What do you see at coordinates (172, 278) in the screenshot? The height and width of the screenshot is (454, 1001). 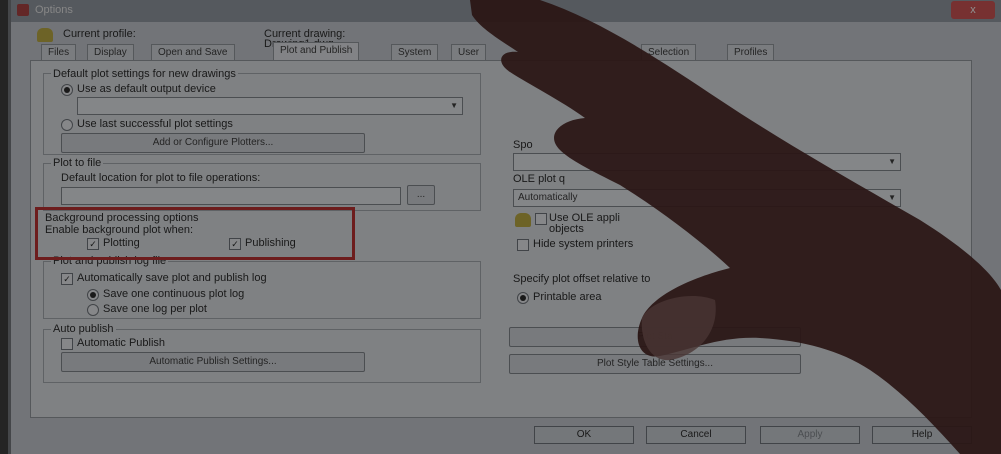 I see `auto-save-log-label: Automatically save plot and publish log` at bounding box center [172, 278].